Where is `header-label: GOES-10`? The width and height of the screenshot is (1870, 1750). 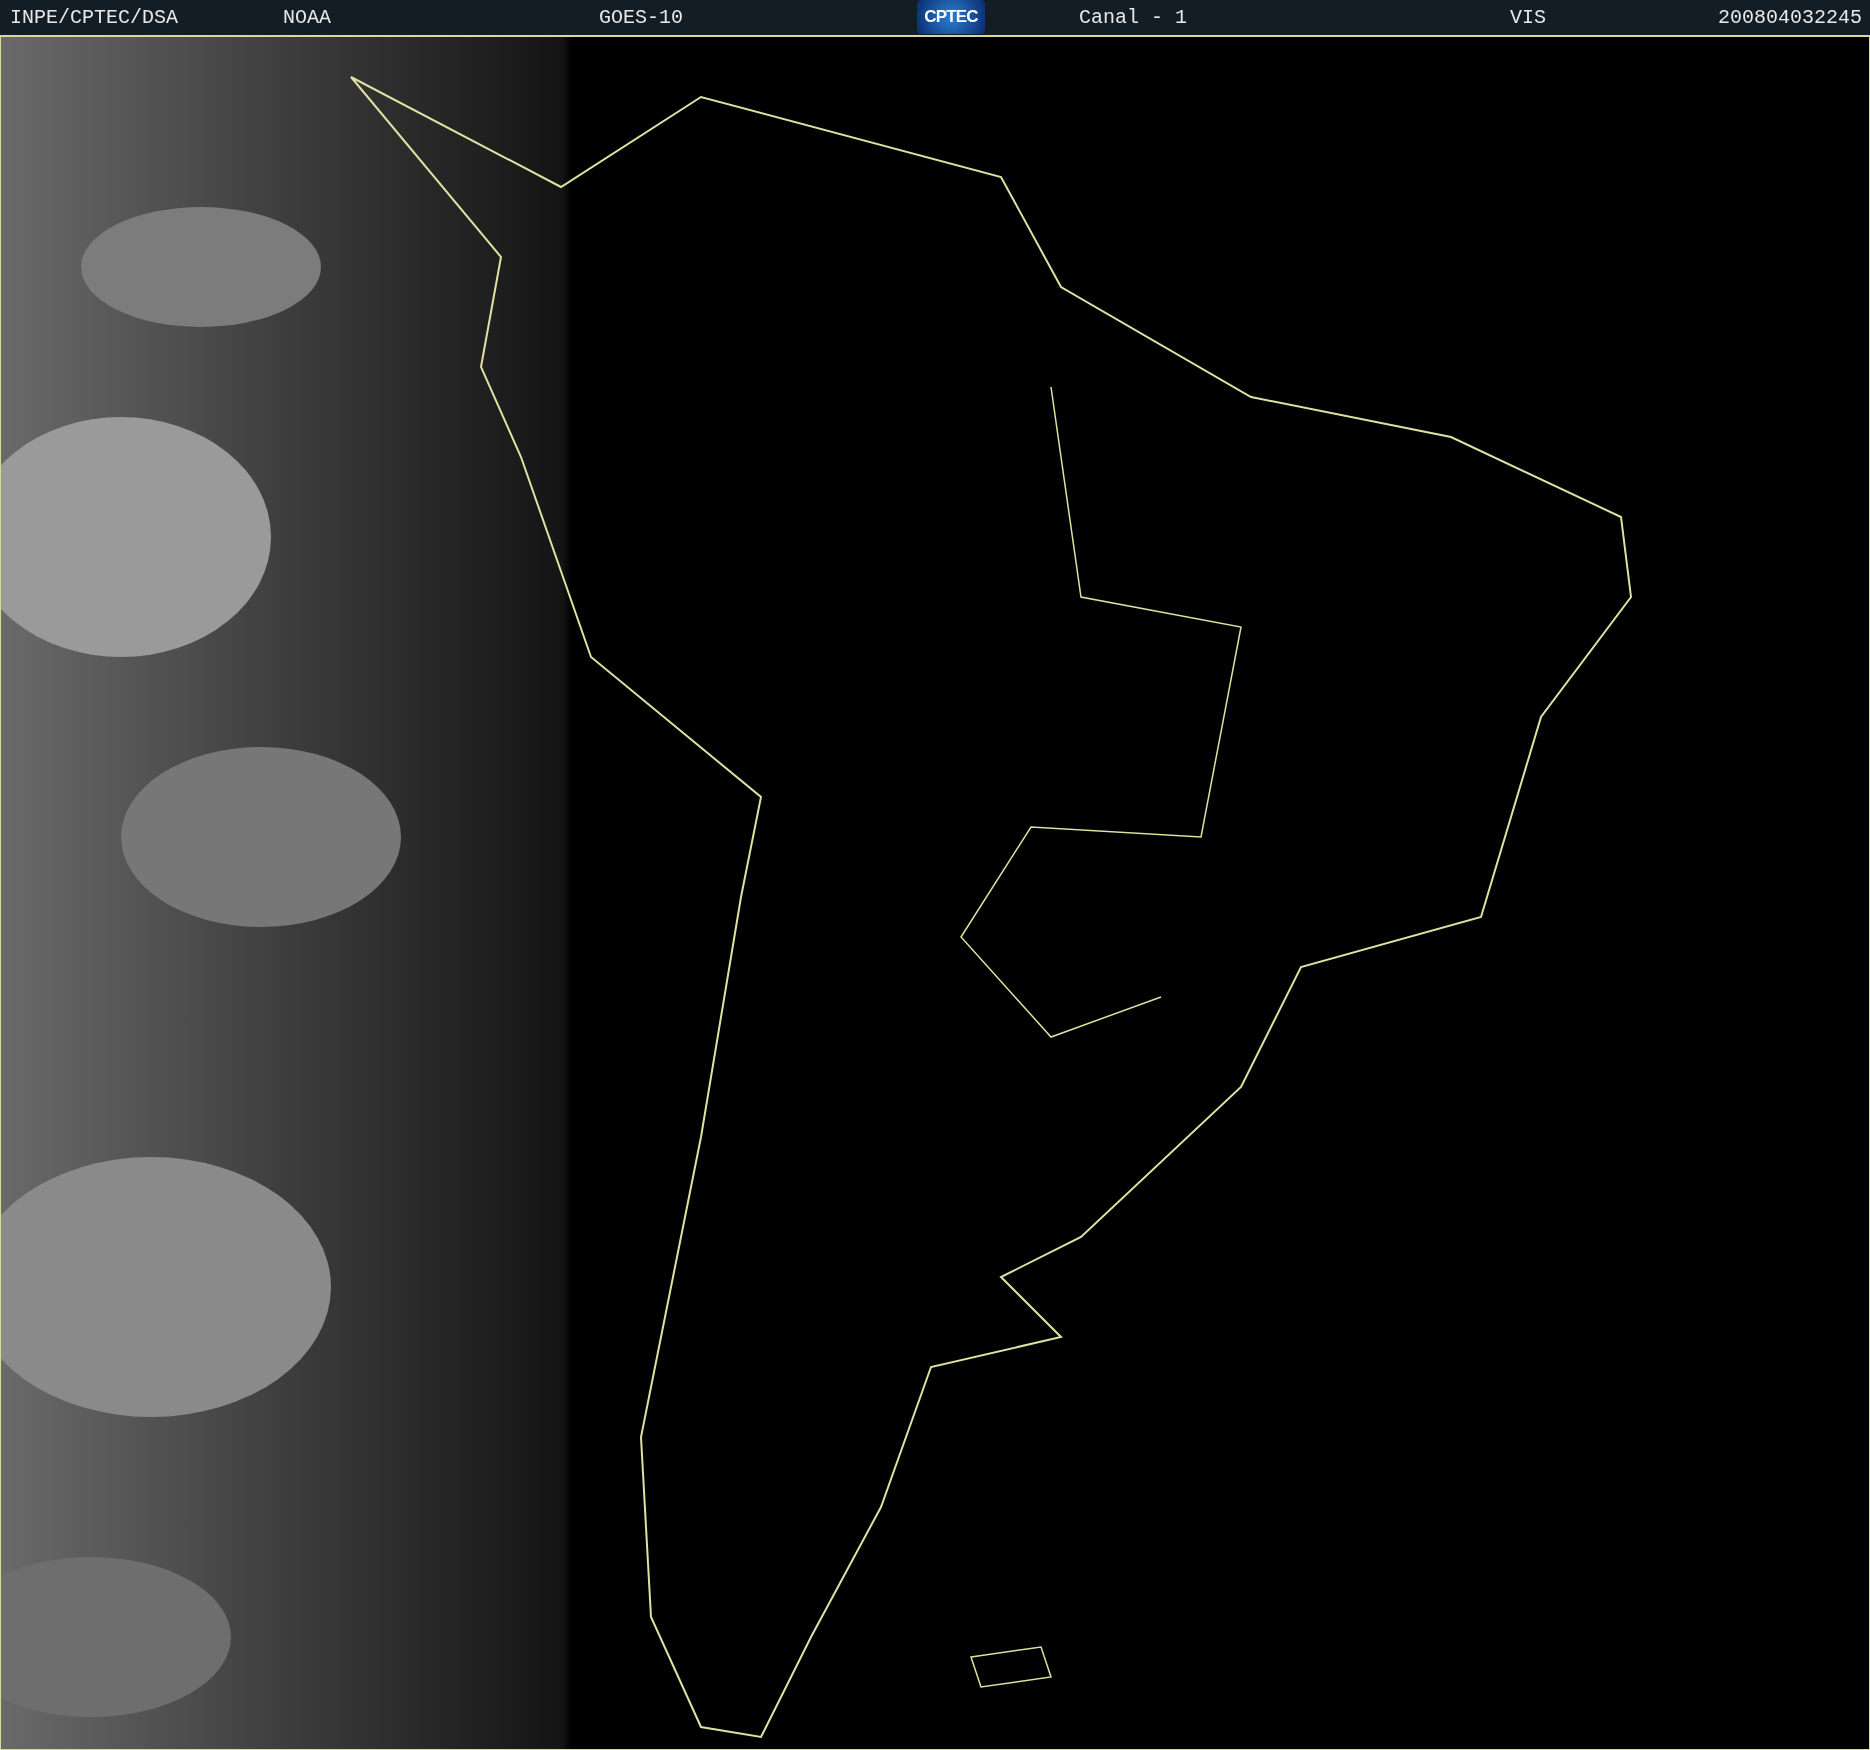 header-label: GOES-10 is located at coordinates (641, 18).